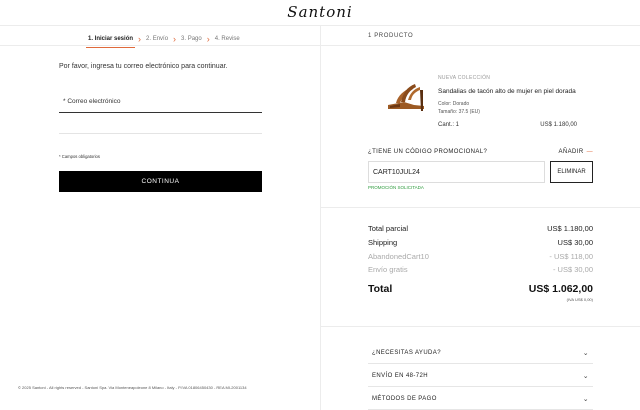 Image resolution: width=640 pixels, height=410 pixels. What do you see at coordinates (480, 289) in the screenshot?
I see `order-total: Total US$ 1.062,00` at bounding box center [480, 289].